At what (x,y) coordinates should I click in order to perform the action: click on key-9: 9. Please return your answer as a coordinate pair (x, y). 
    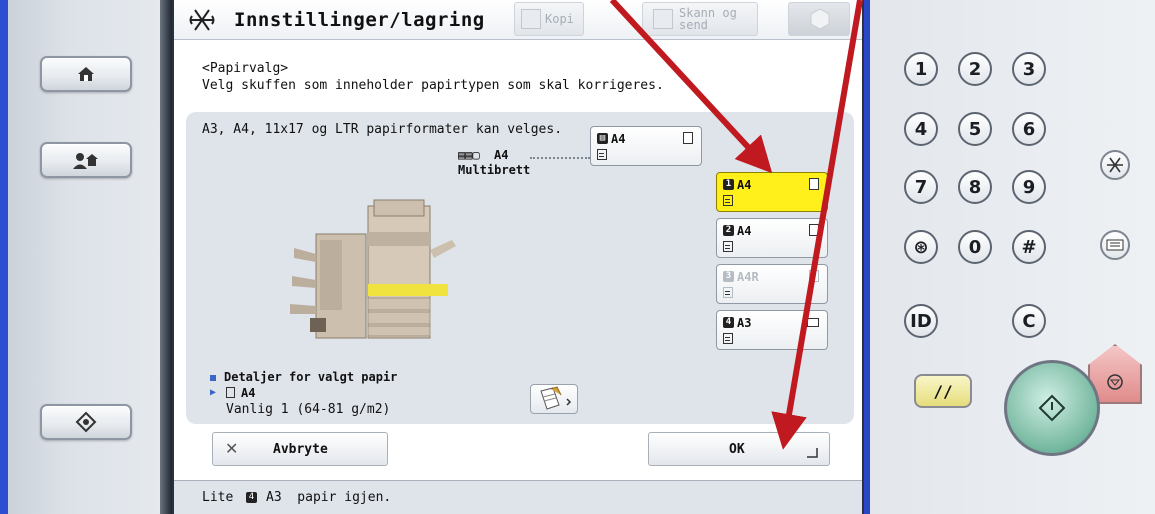
    Looking at the image, I should click on (1029, 187).